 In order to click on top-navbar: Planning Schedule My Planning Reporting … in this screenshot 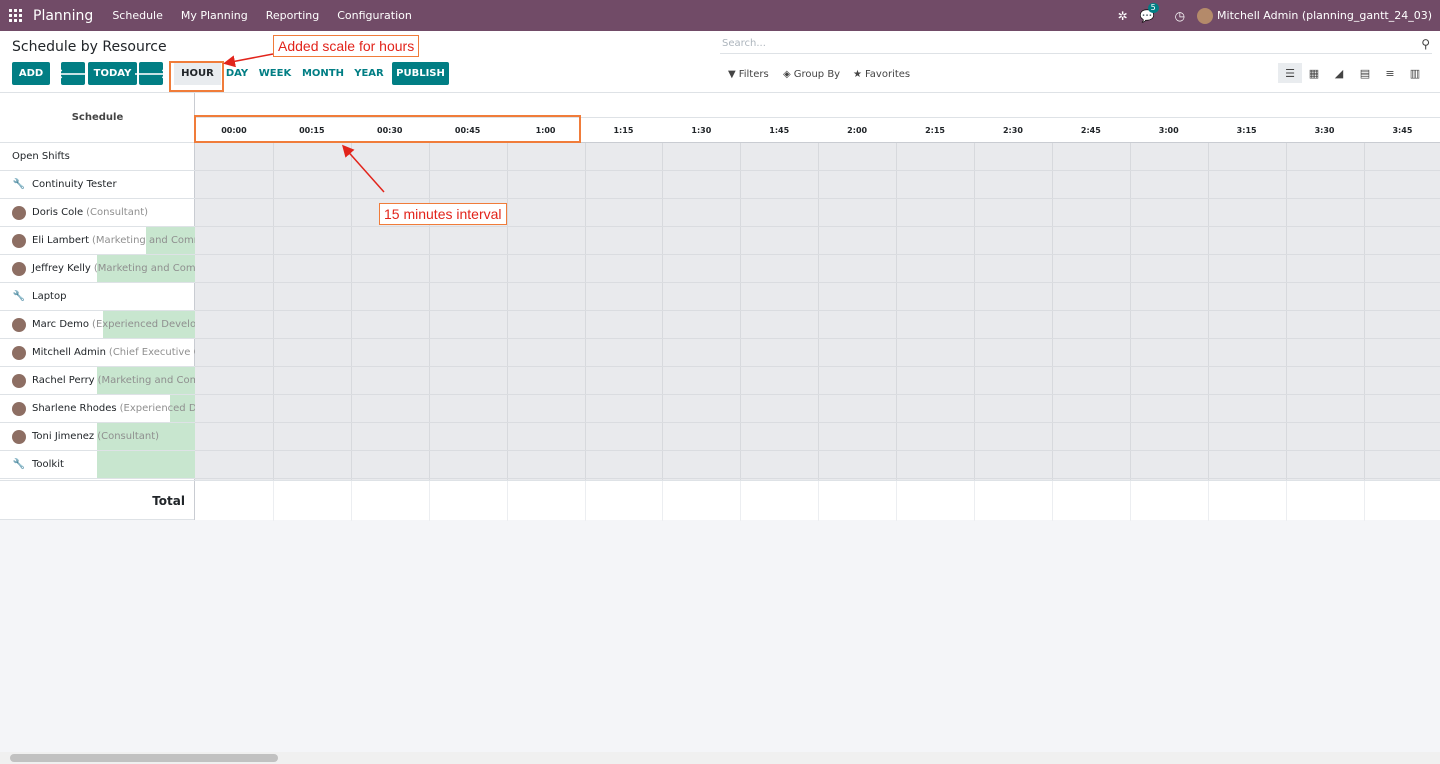, I will do `click(720, 15)`.